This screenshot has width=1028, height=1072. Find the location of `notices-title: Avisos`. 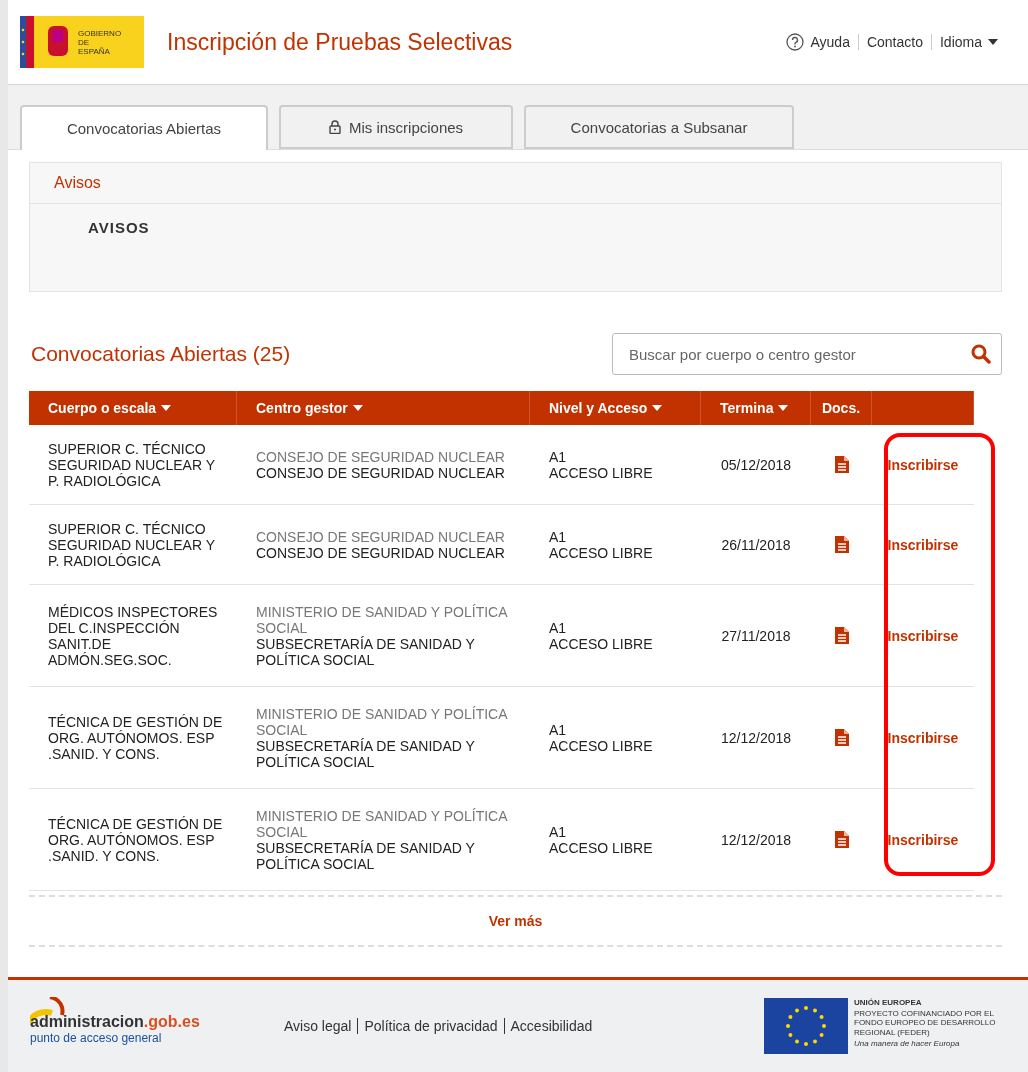

notices-title: Avisos is located at coordinates (77, 182).